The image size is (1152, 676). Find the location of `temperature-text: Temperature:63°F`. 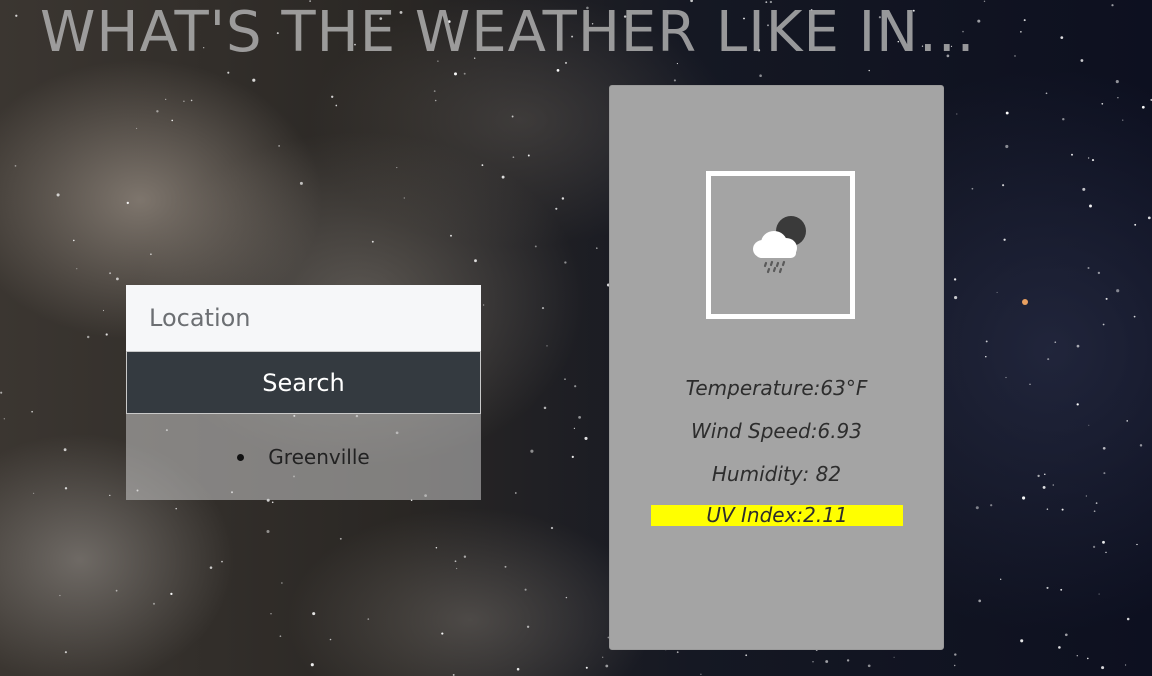

temperature-text: Temperature:63°F is located at coordinates (776, 388).